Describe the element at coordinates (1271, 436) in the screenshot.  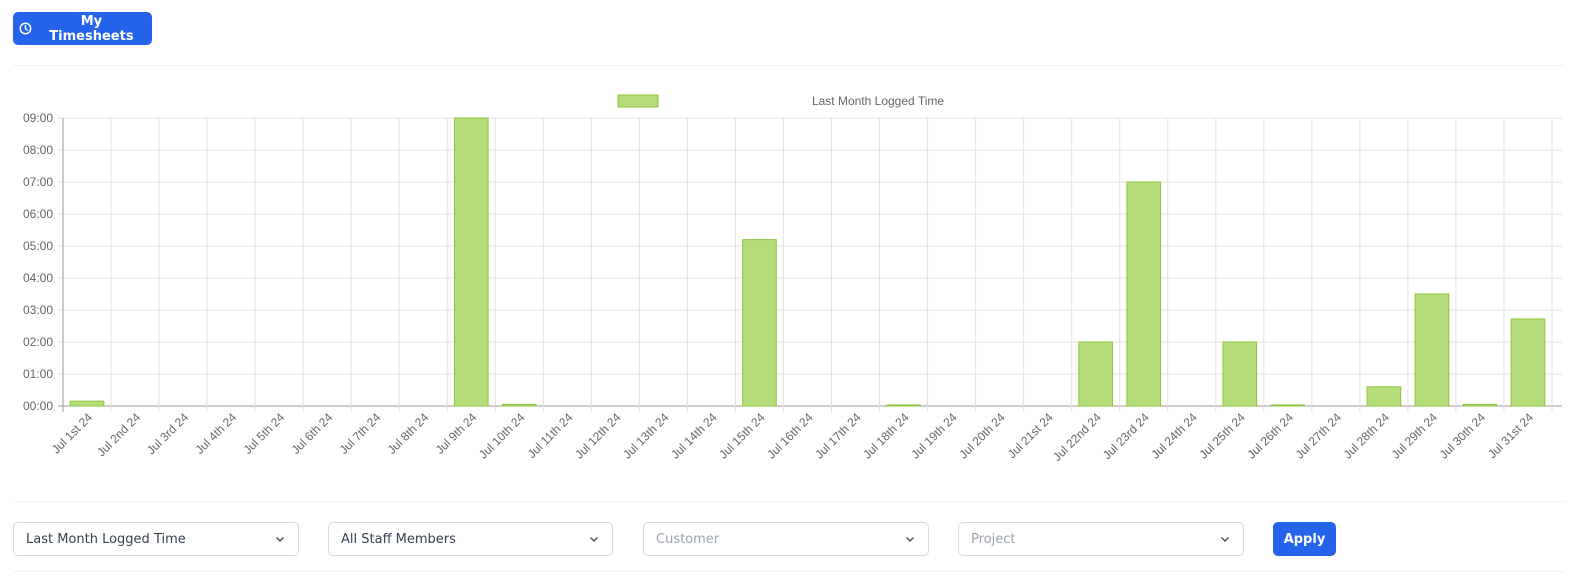
I see `x-tick-label: Jul 26th 24` at that location.